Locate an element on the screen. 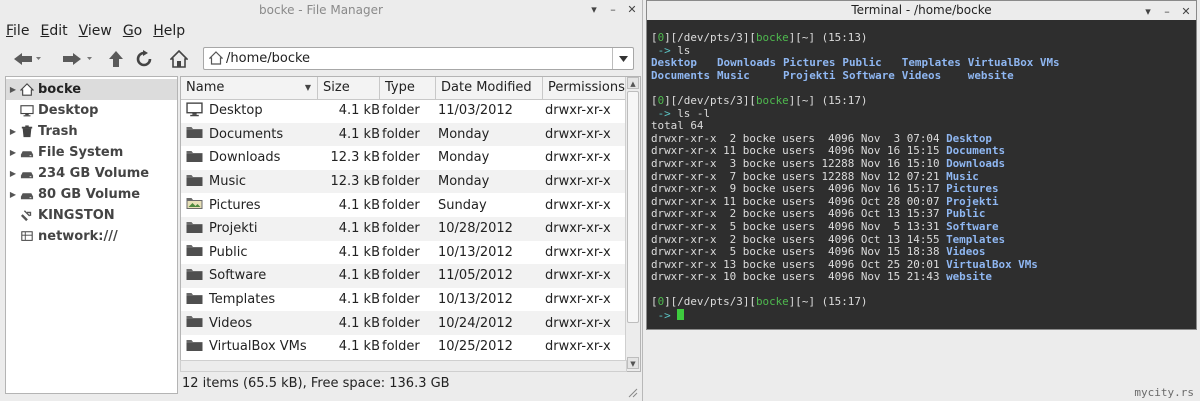 This screenshot has height=401, width=1200. dir-name: Downloads is located at coordinates (976, 163).